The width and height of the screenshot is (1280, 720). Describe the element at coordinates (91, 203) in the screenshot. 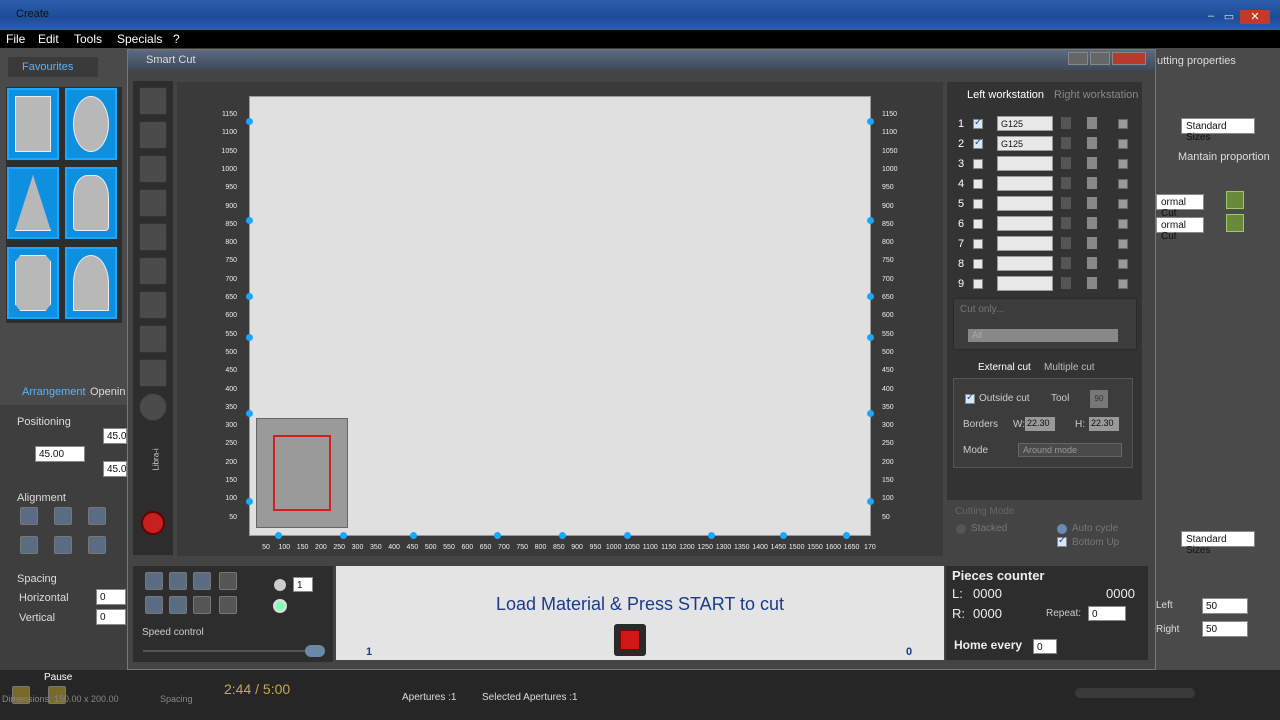

I see `shape-arched-notched` at that location.